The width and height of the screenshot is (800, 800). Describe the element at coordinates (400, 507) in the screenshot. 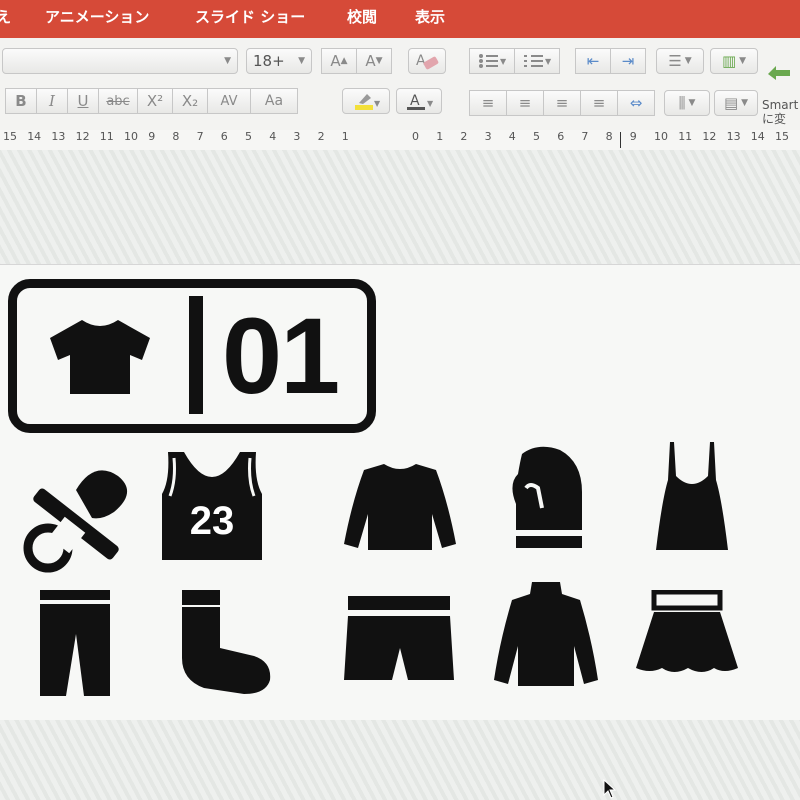

I see `long-sleeve-shirt-icon` at that location.